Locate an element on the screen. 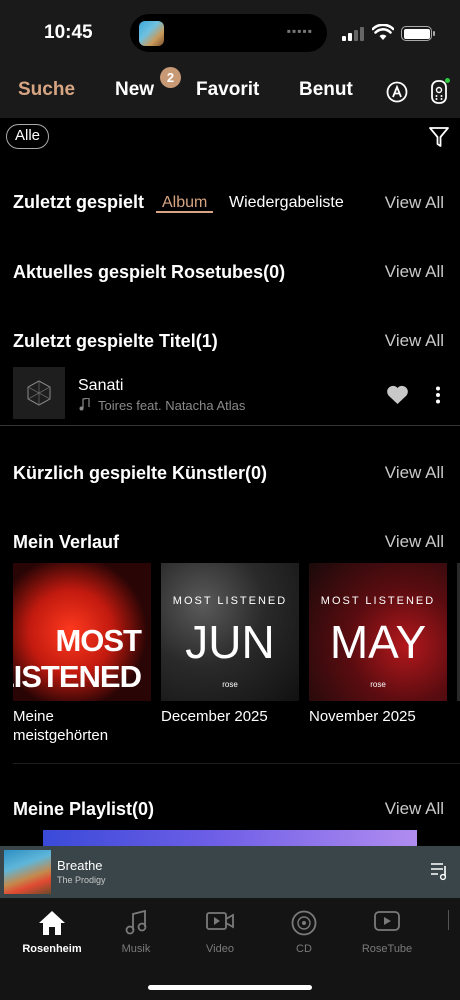 The height and width of the screenshot is (1000, 460). player-title: Breathe is located at coordinates (80, 865).